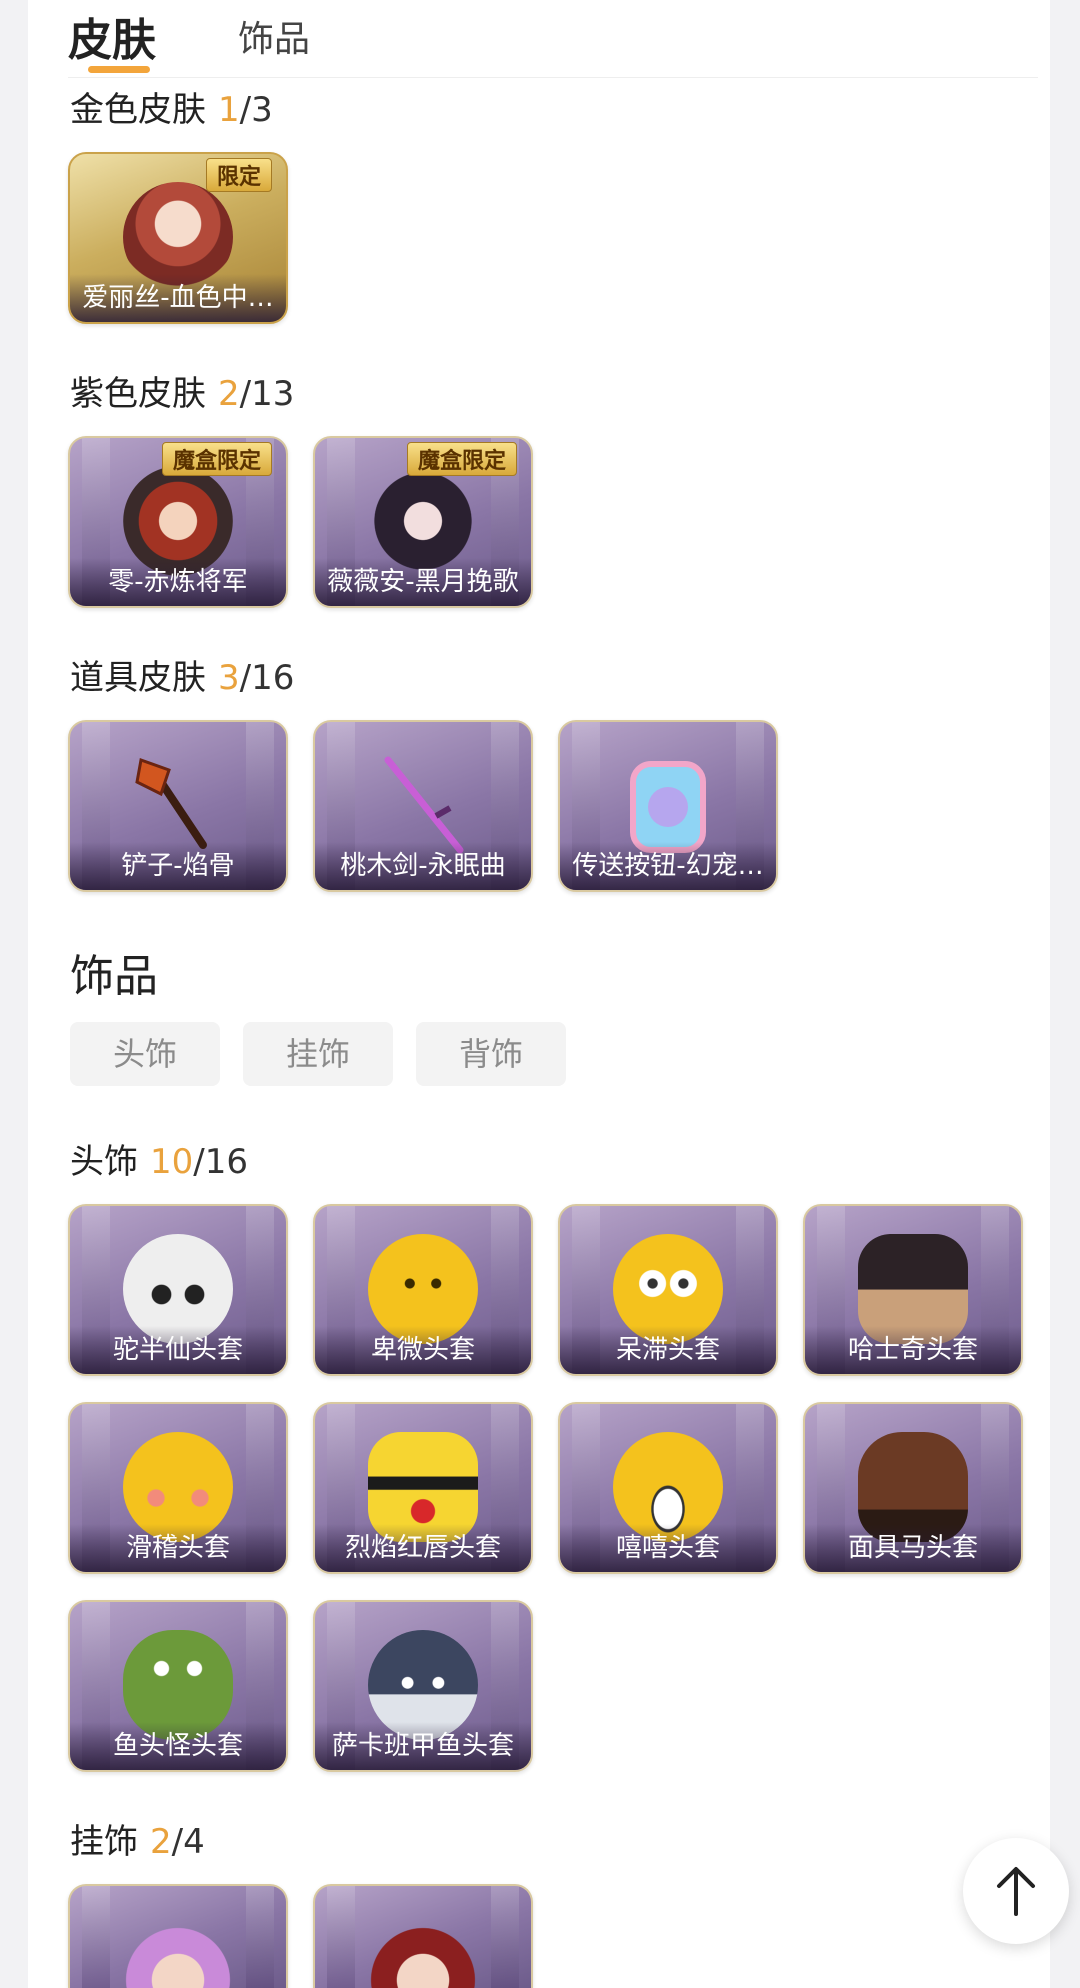 Image resolution: width=1080 pixels, height=1988 pixels. I want to click on card-label: 驼半仙头套, so click(178, 1350).